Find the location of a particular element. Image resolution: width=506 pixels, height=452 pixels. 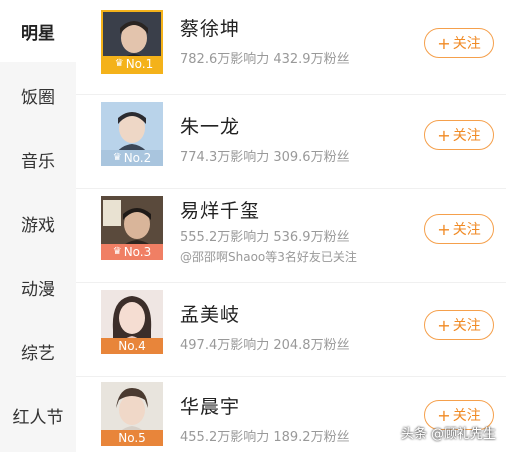

star-name: 蔡徐坤 is located at coordinates (210, 29).